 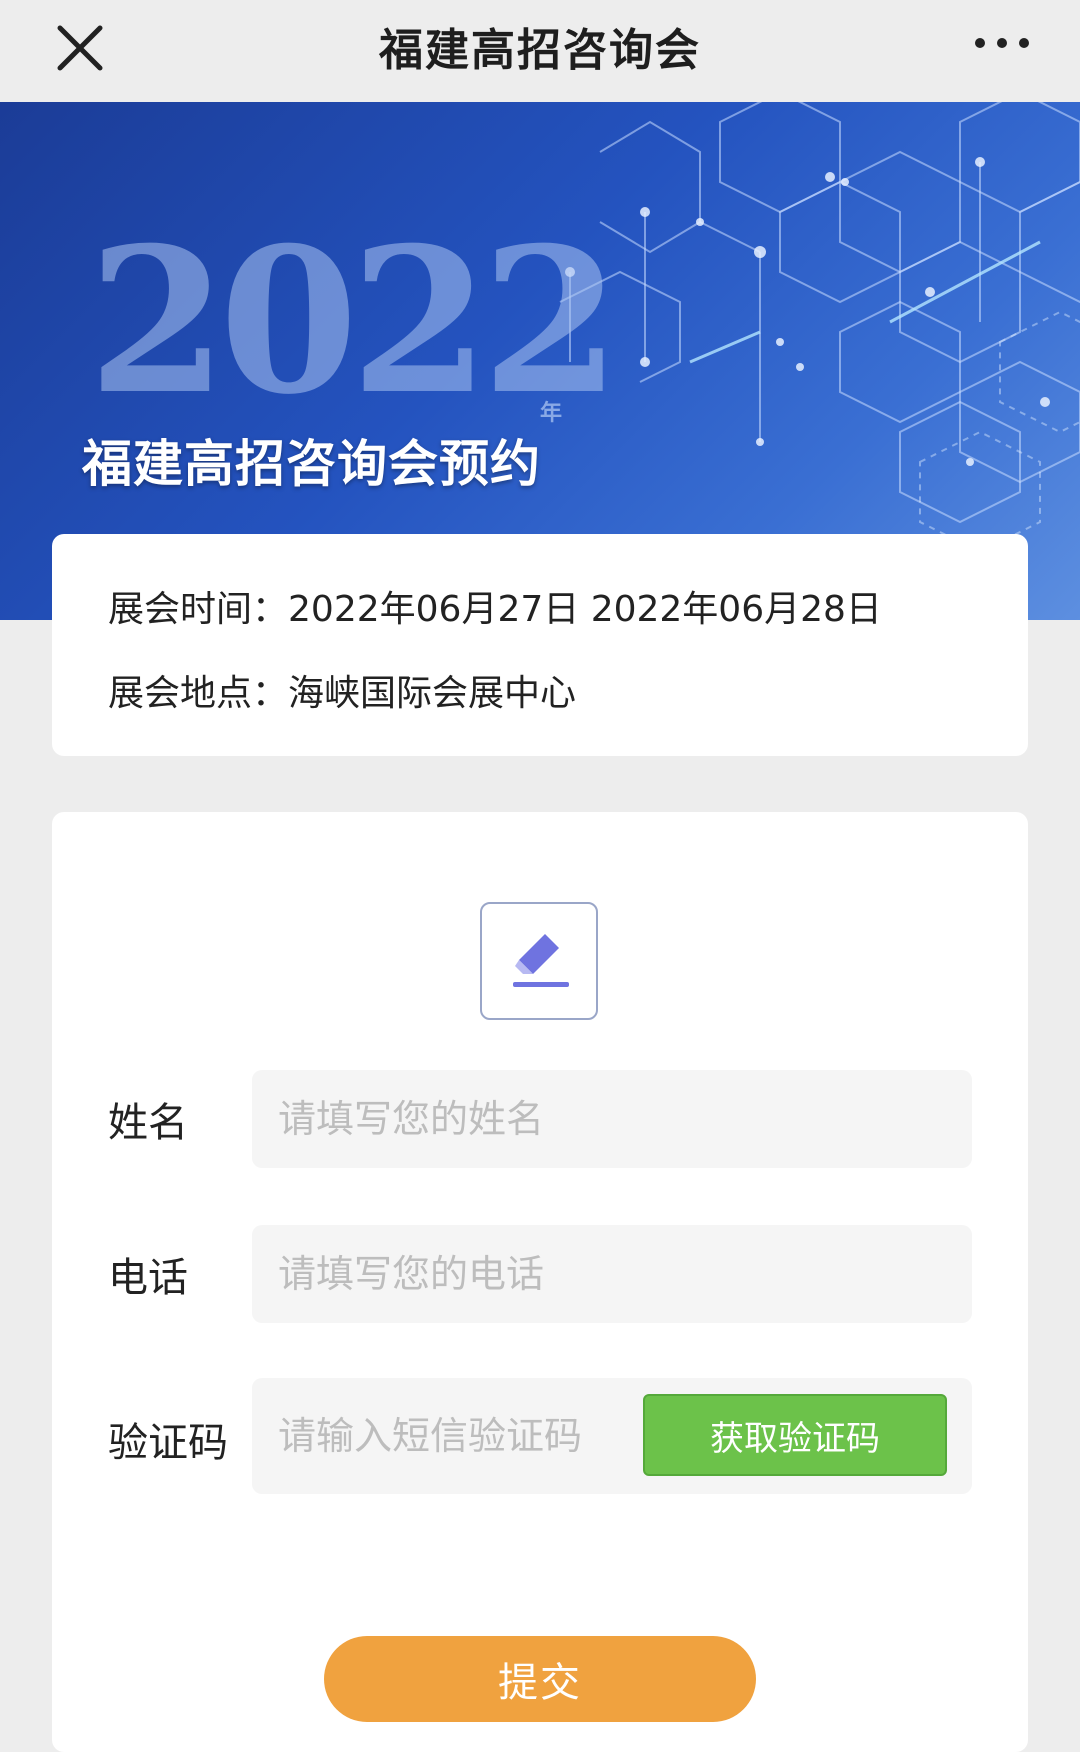 I want to click on name-label: 姓名, so click(x=148, y=1123).